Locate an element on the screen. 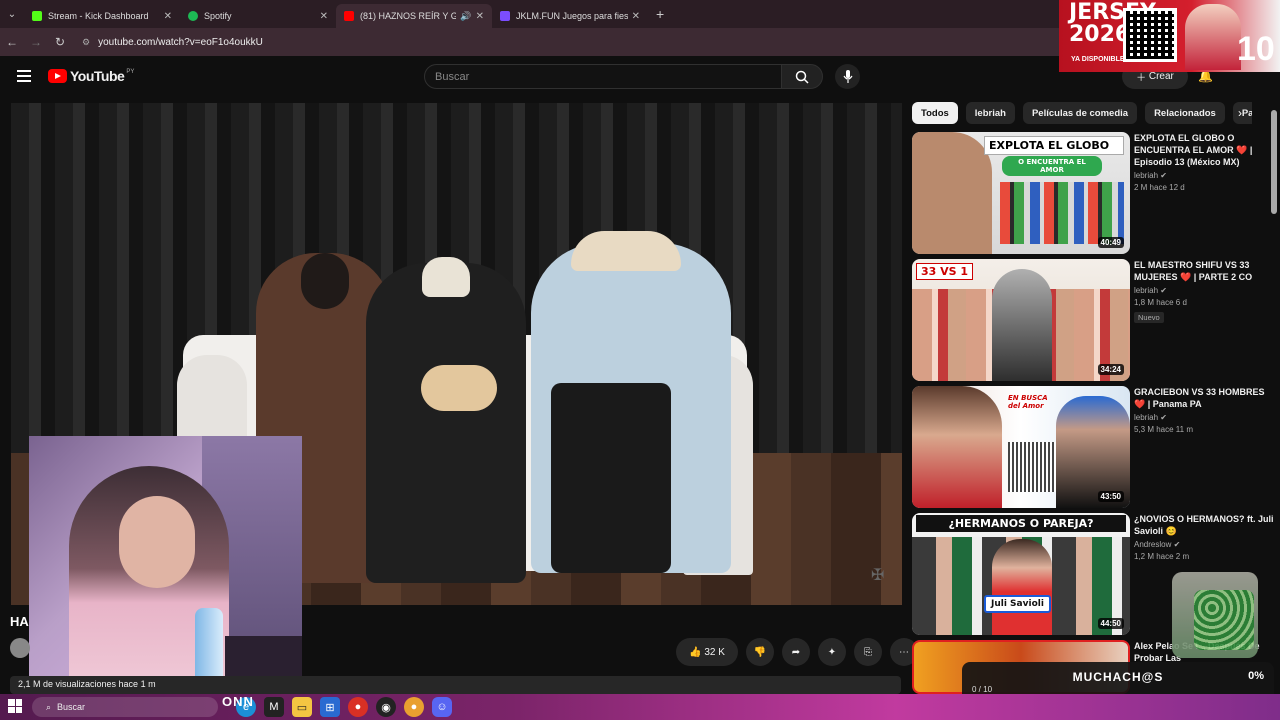 The width and height of the screenshot is (1280, 720). share-button: ➦ is located at coordinates (796, 652).